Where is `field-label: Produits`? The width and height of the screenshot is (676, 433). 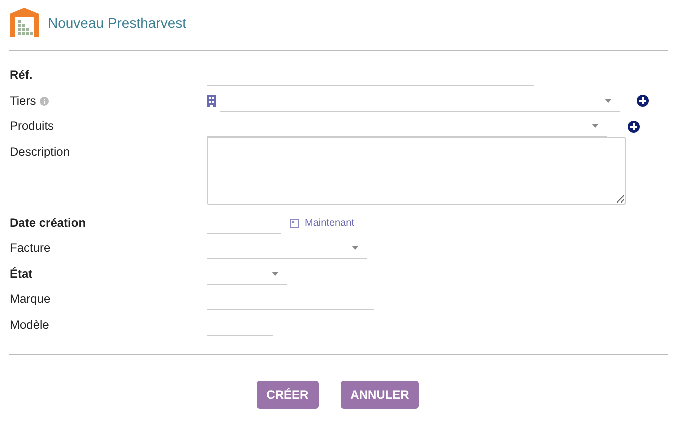
field-label: Produits is located at coordinates (32, 126).